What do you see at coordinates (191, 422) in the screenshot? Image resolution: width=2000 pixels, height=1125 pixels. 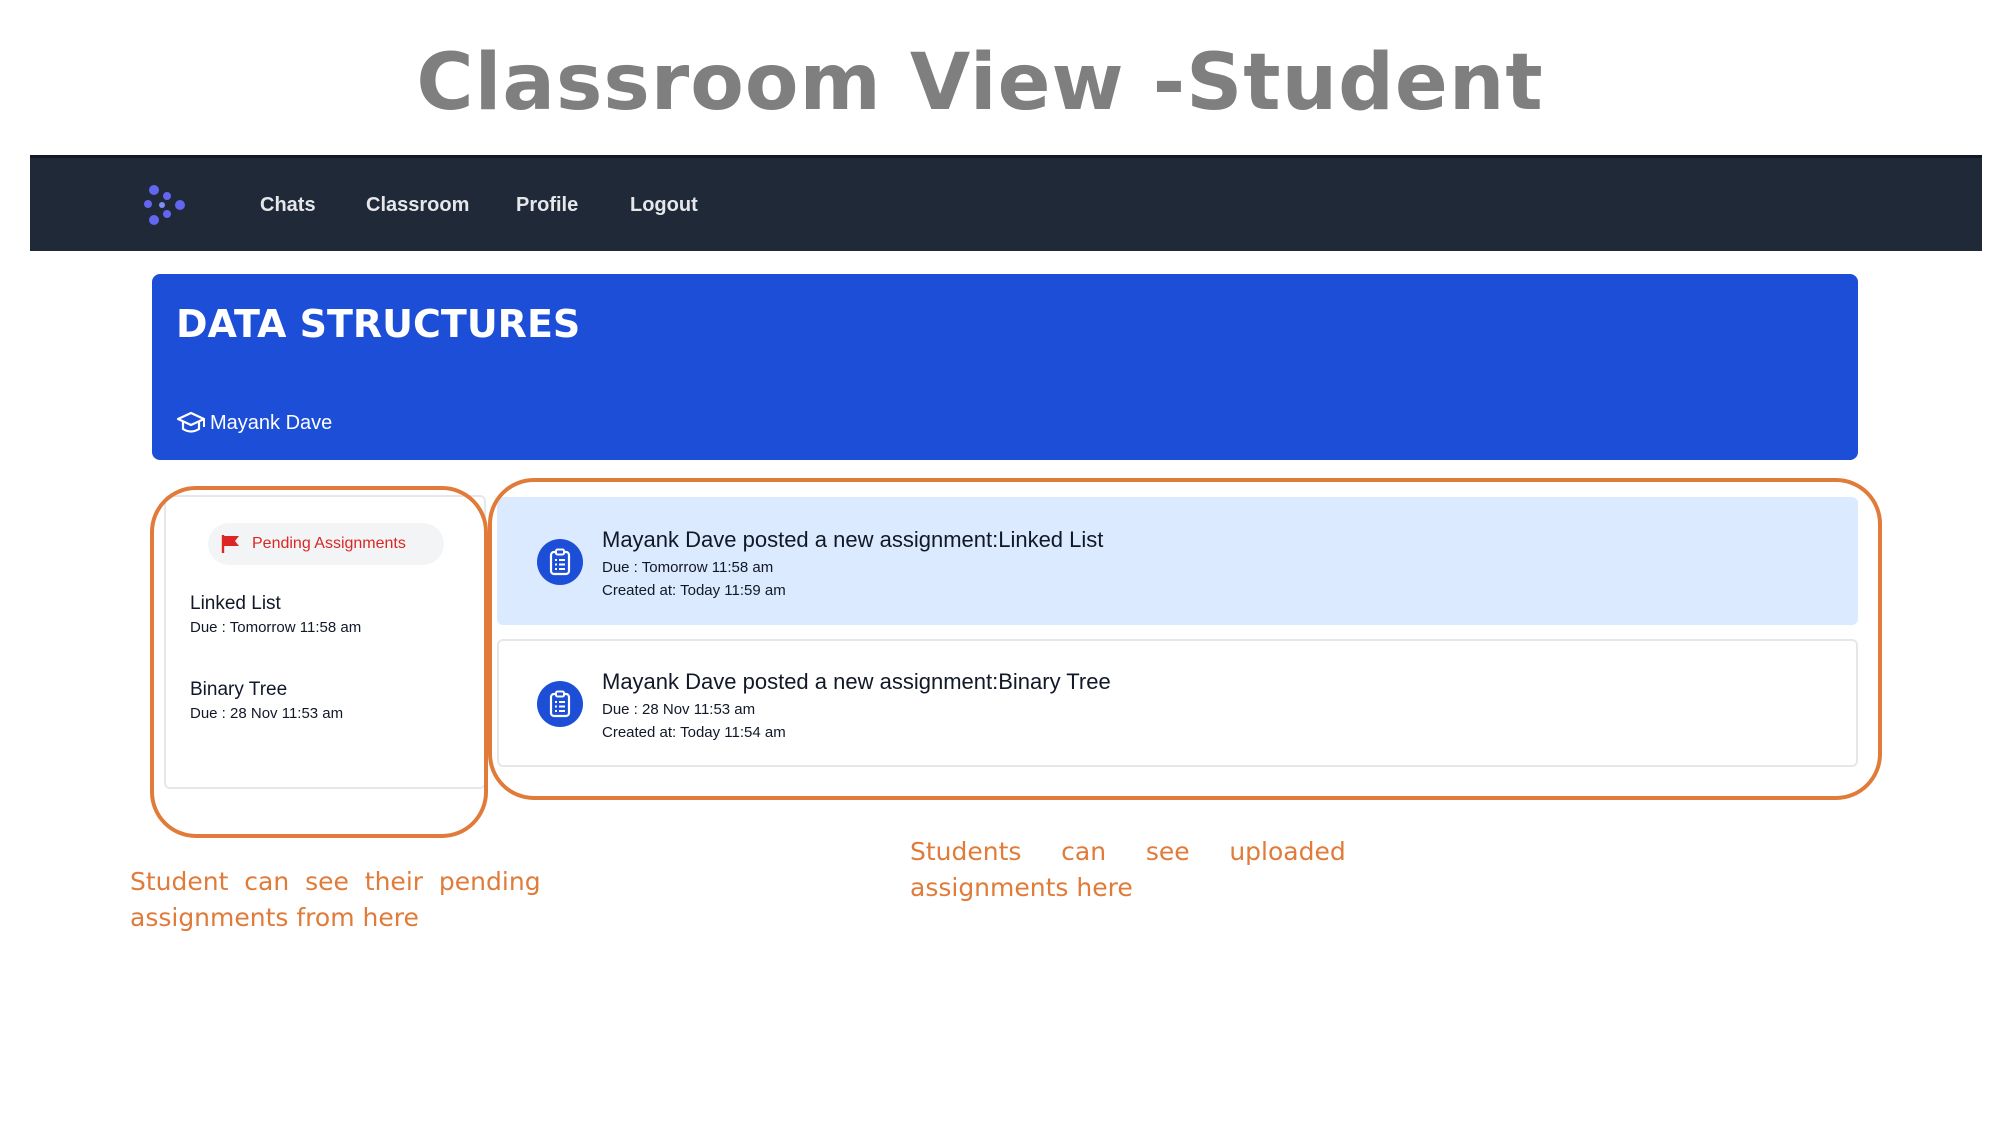 I see `graduation-cap-icon` at bounding box center [191, 422].